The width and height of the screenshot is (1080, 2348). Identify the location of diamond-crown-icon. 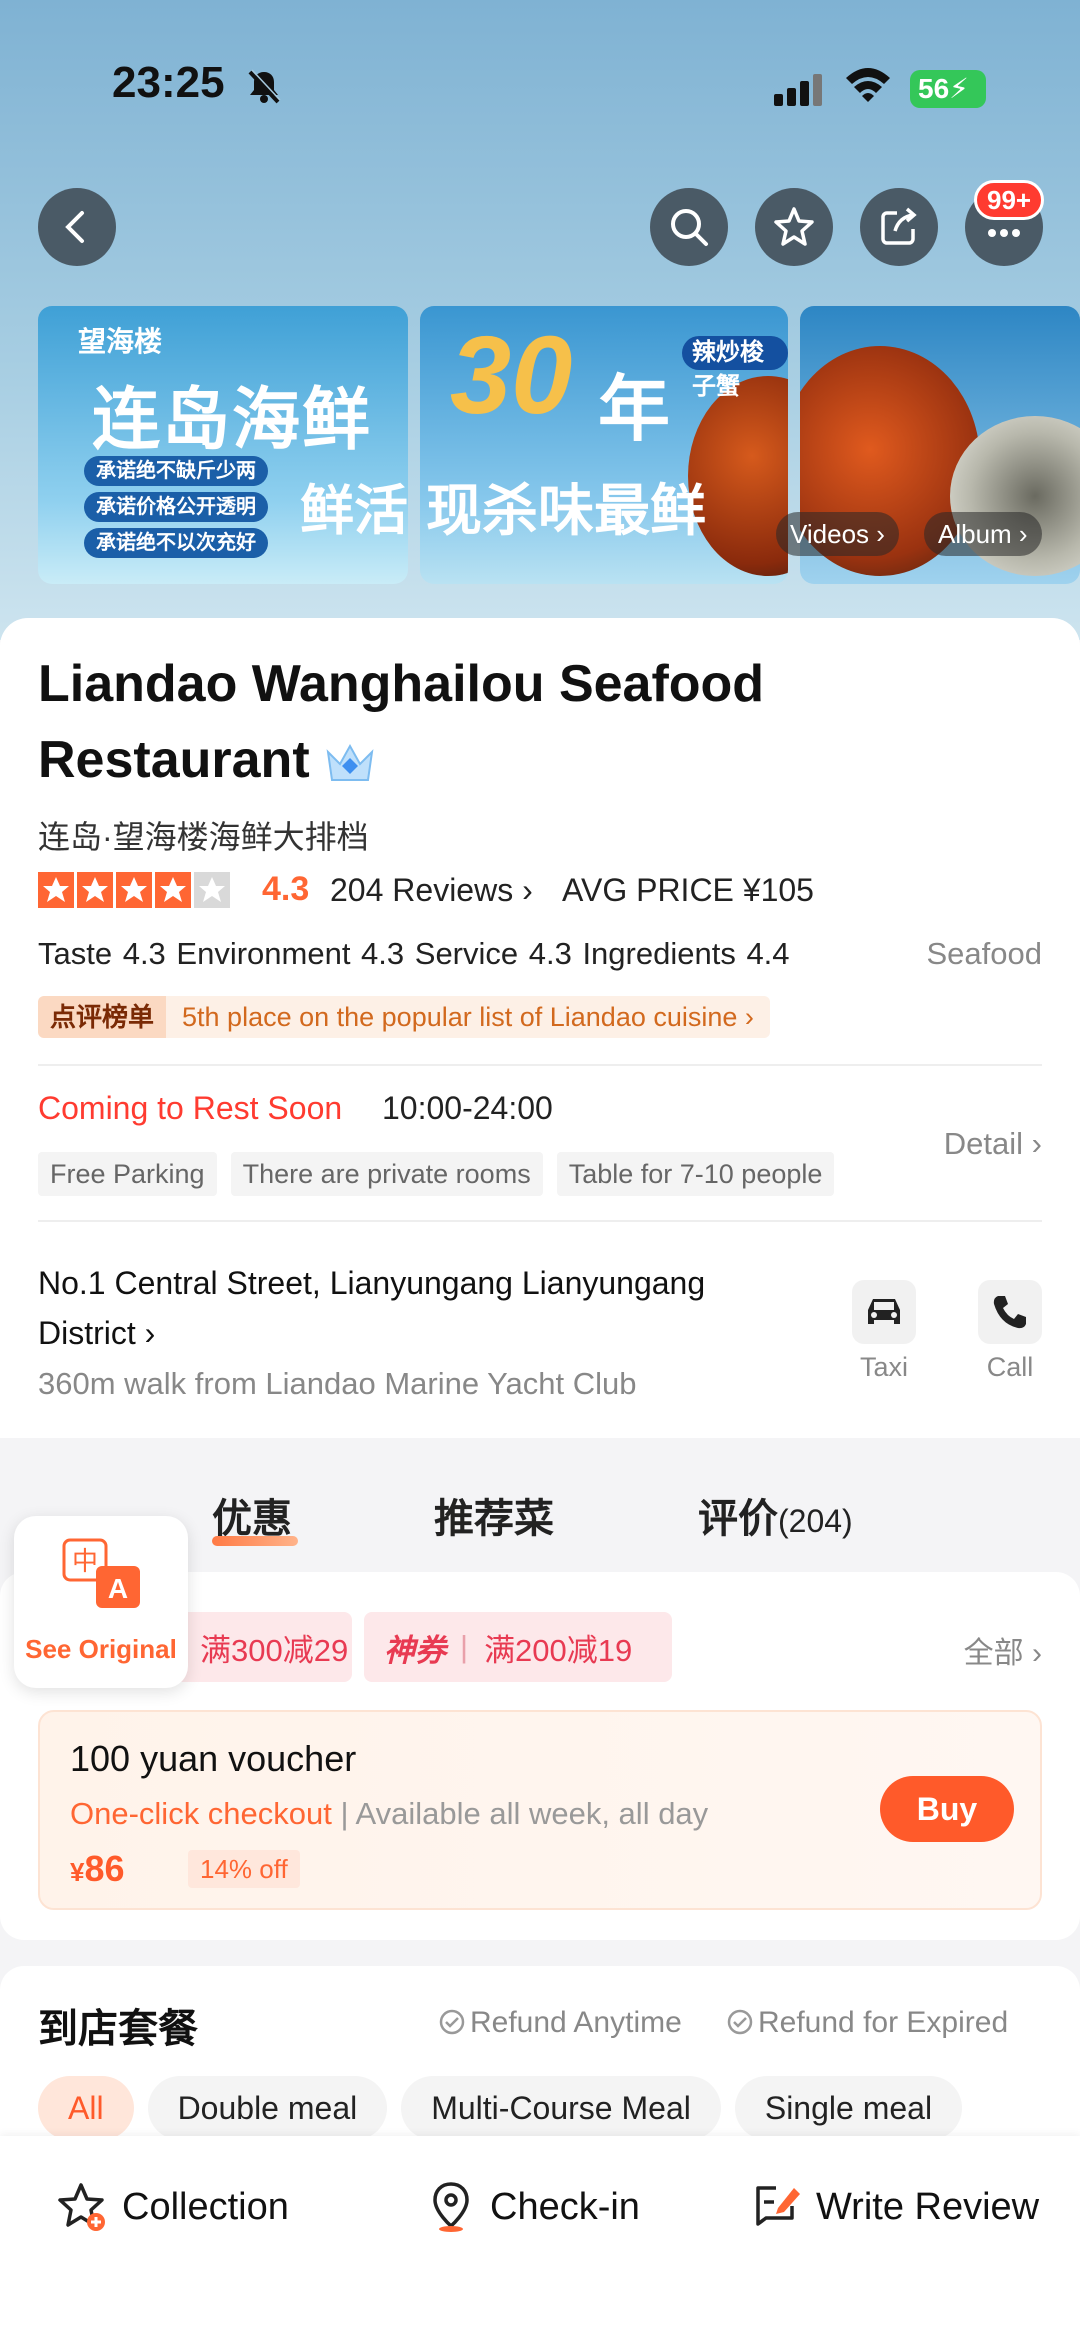
(350, 763).